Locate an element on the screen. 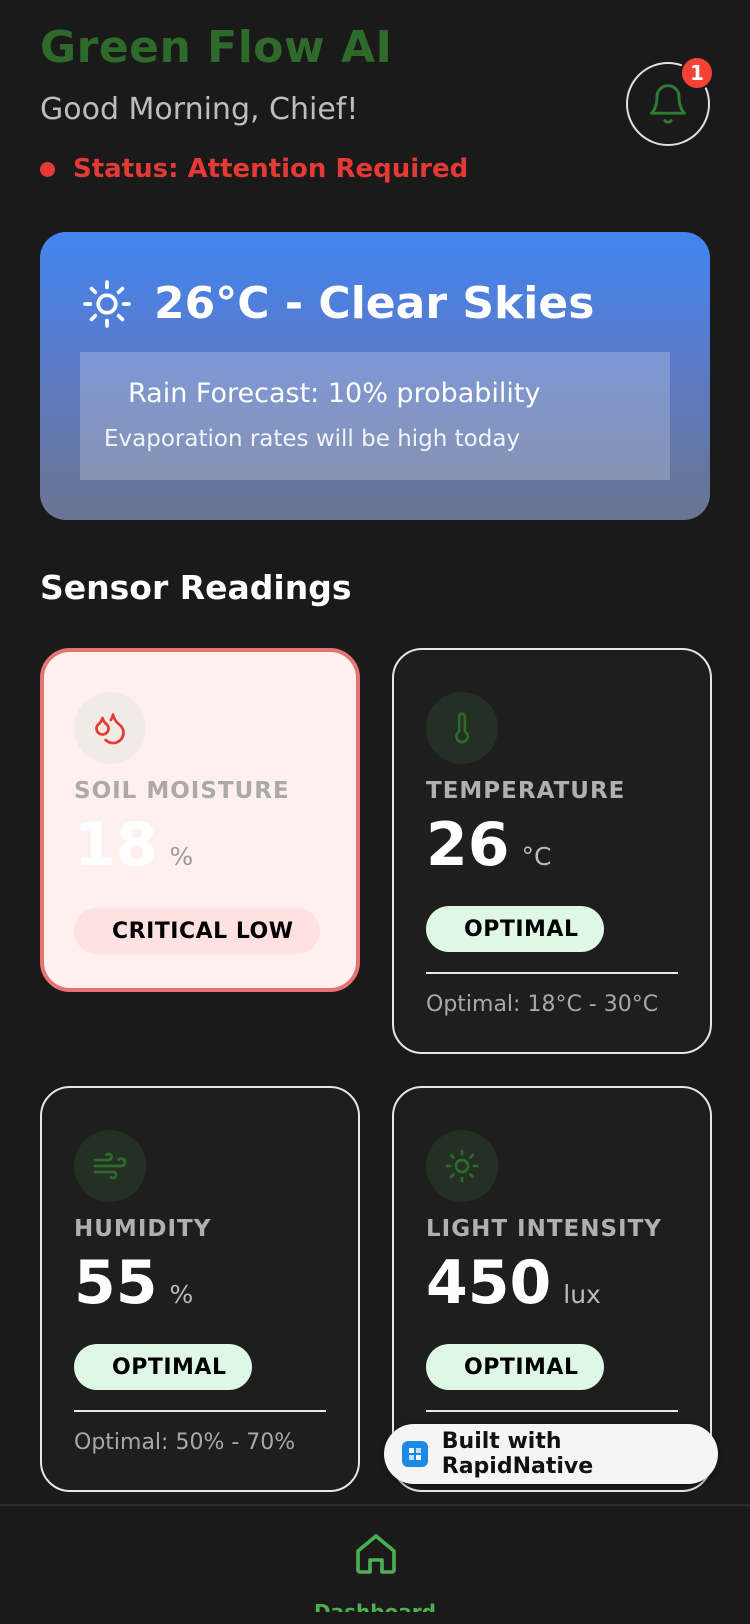 This screenshot has width=750, height=1624. status-indicator: Status: Attention Required is located at coordinates (254, 169).